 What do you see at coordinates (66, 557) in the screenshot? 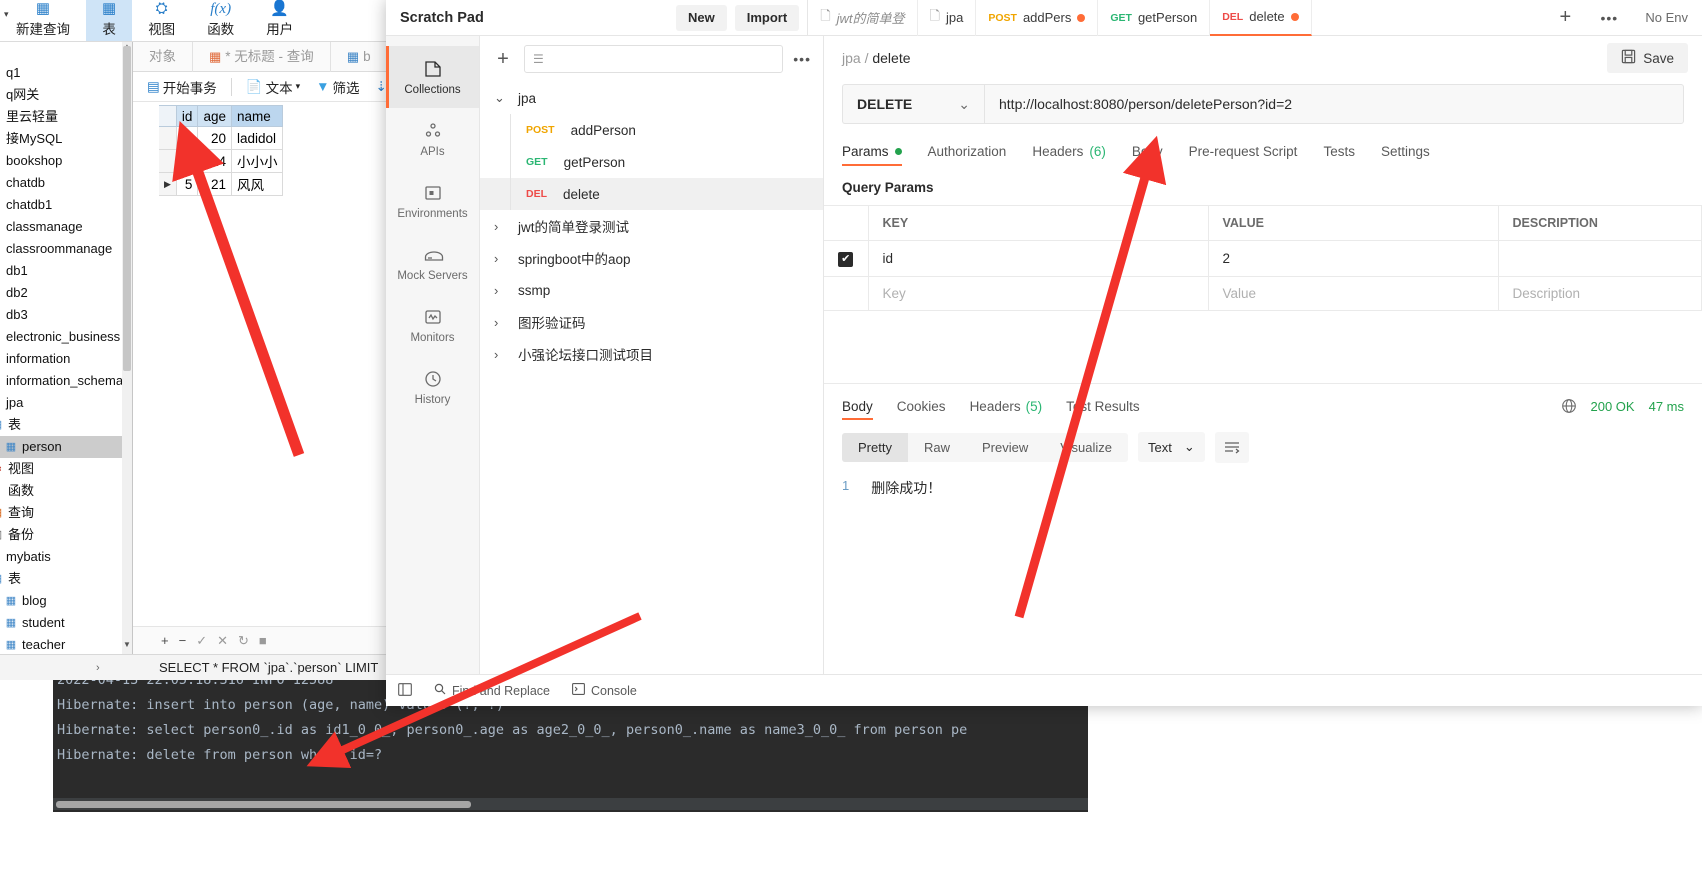
I see `tree-item-mybatis: mybatis` at bounding box center [66, 557].